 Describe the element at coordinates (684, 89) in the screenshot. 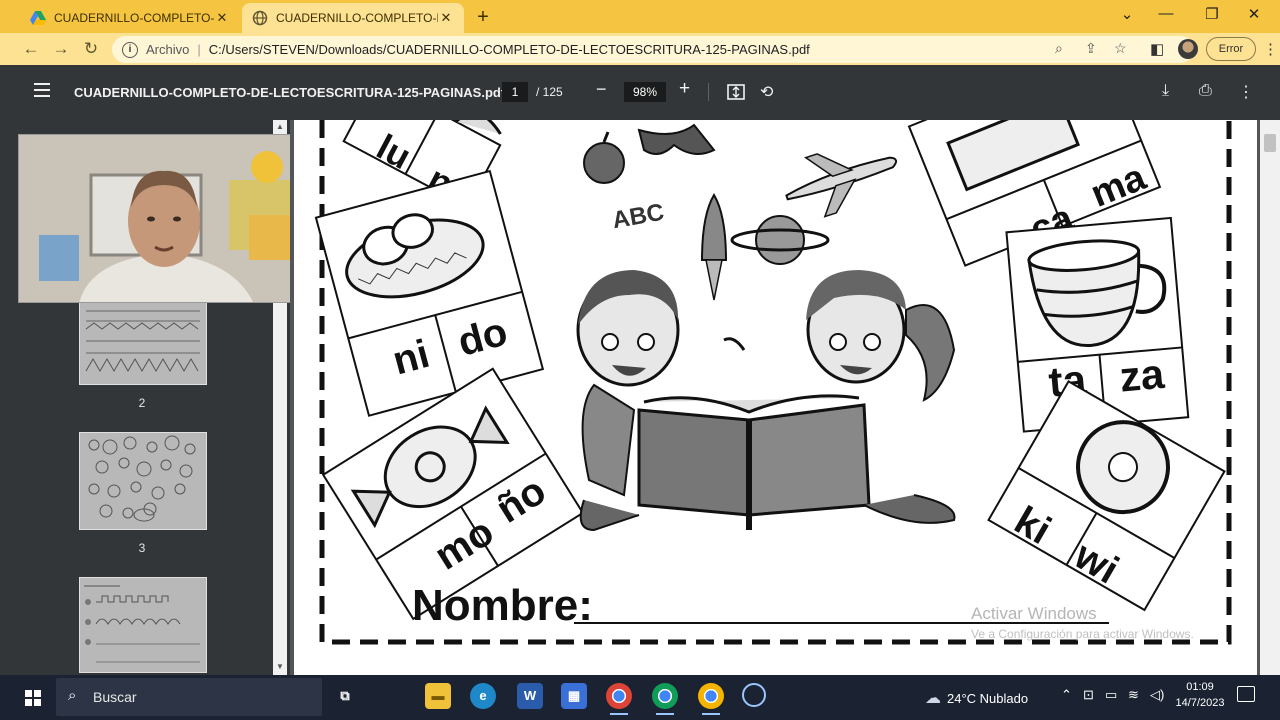

I see `zoom-in-icon: +` at that location.